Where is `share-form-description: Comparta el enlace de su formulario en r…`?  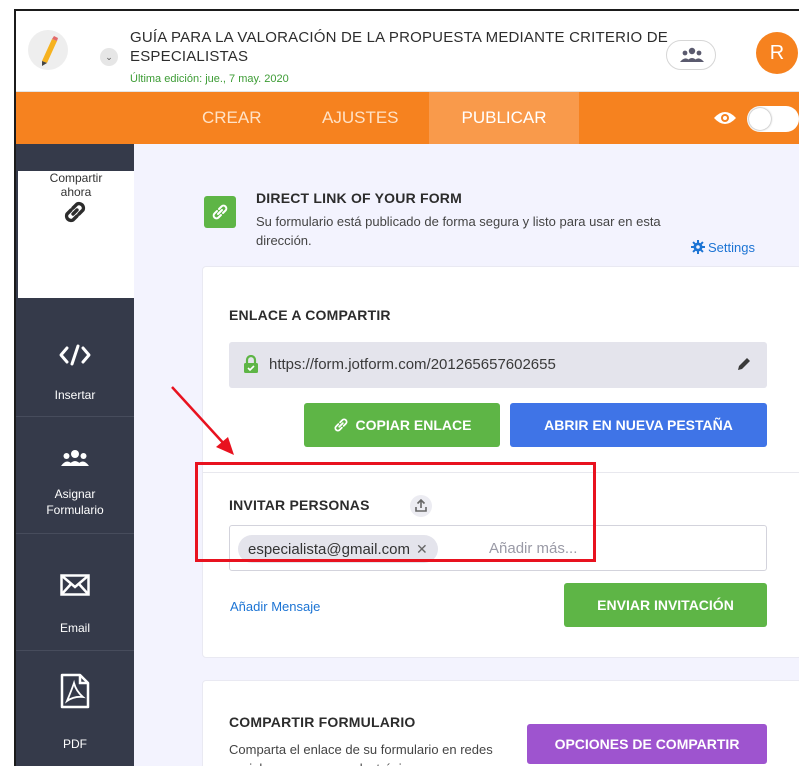 share-form-description: Comparta el enlace de su formulario en r… is located at coordinates (361, 754).